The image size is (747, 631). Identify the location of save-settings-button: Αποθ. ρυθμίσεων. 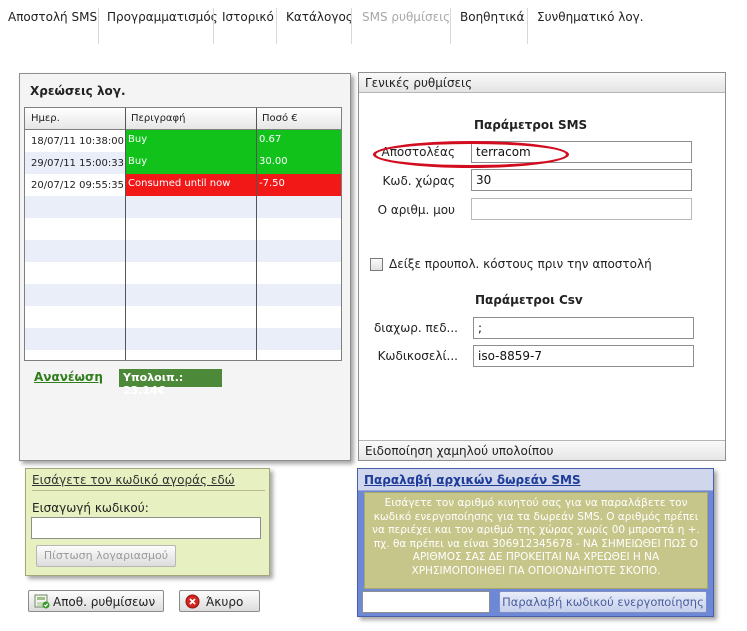
(96, 601).